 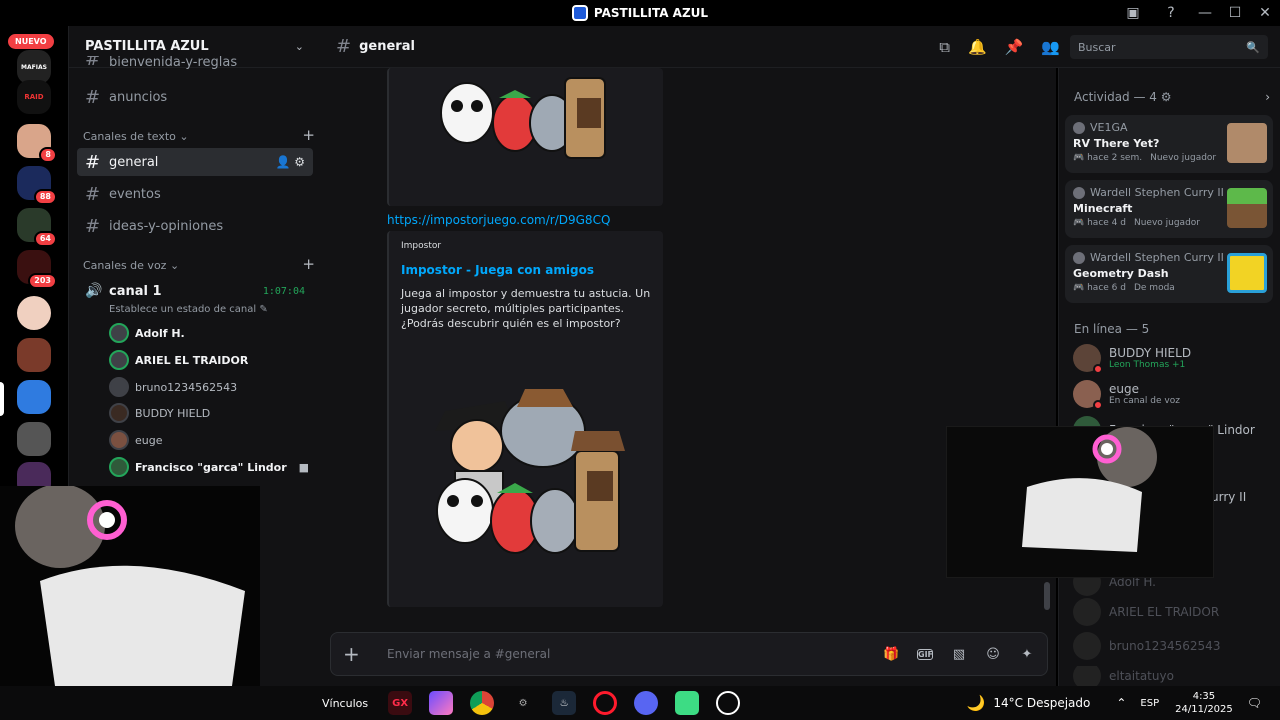 What do you see at coordinates (1171, 13) in the screenshot?
I see `help-icon: ?` at bounding box center [1171, 13].